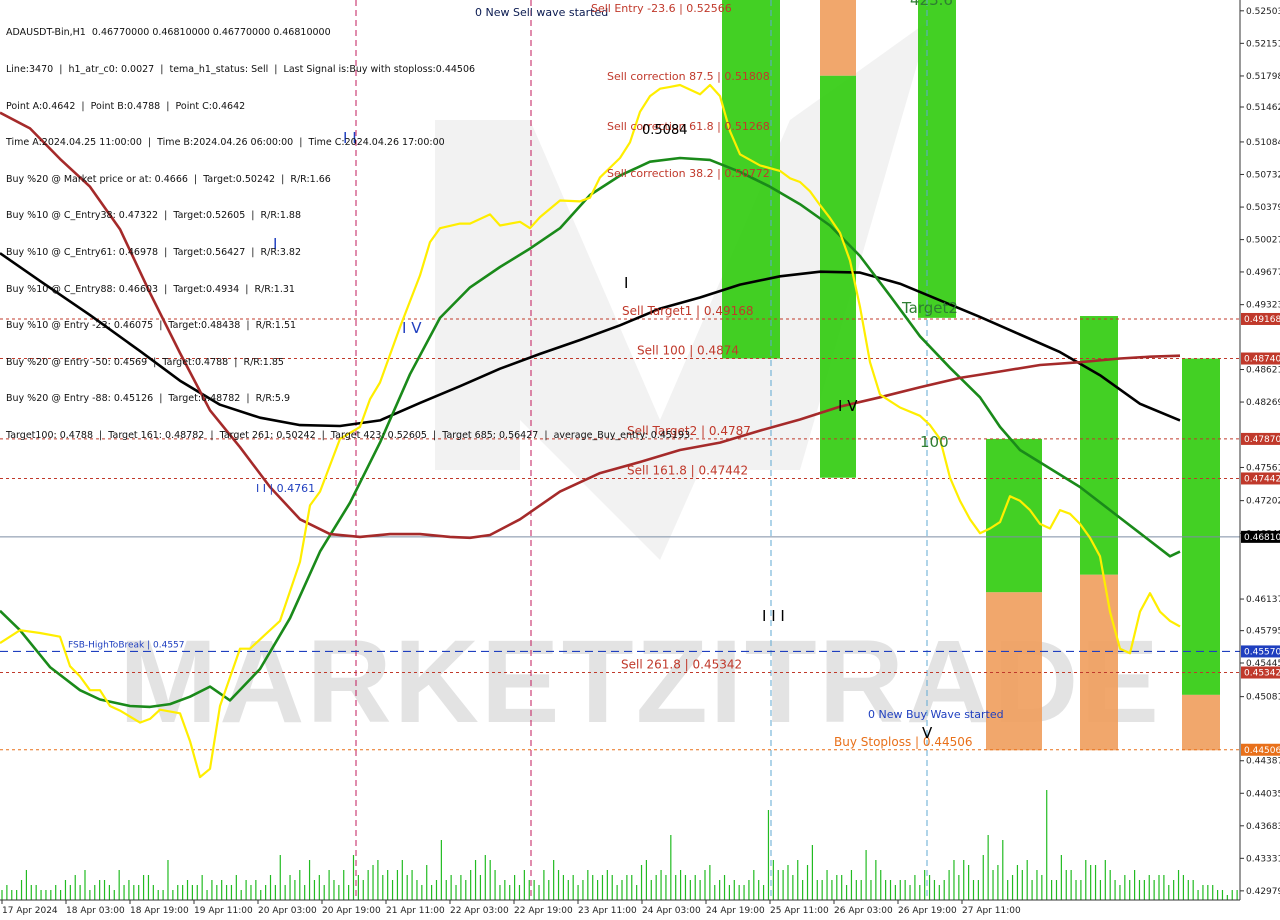 This screenshot has height=920, width=1280. What do you see at coordinates (929, 308) in the screenshot?
I see `wave-annotation: Target2` at bounding box center [929, 308].